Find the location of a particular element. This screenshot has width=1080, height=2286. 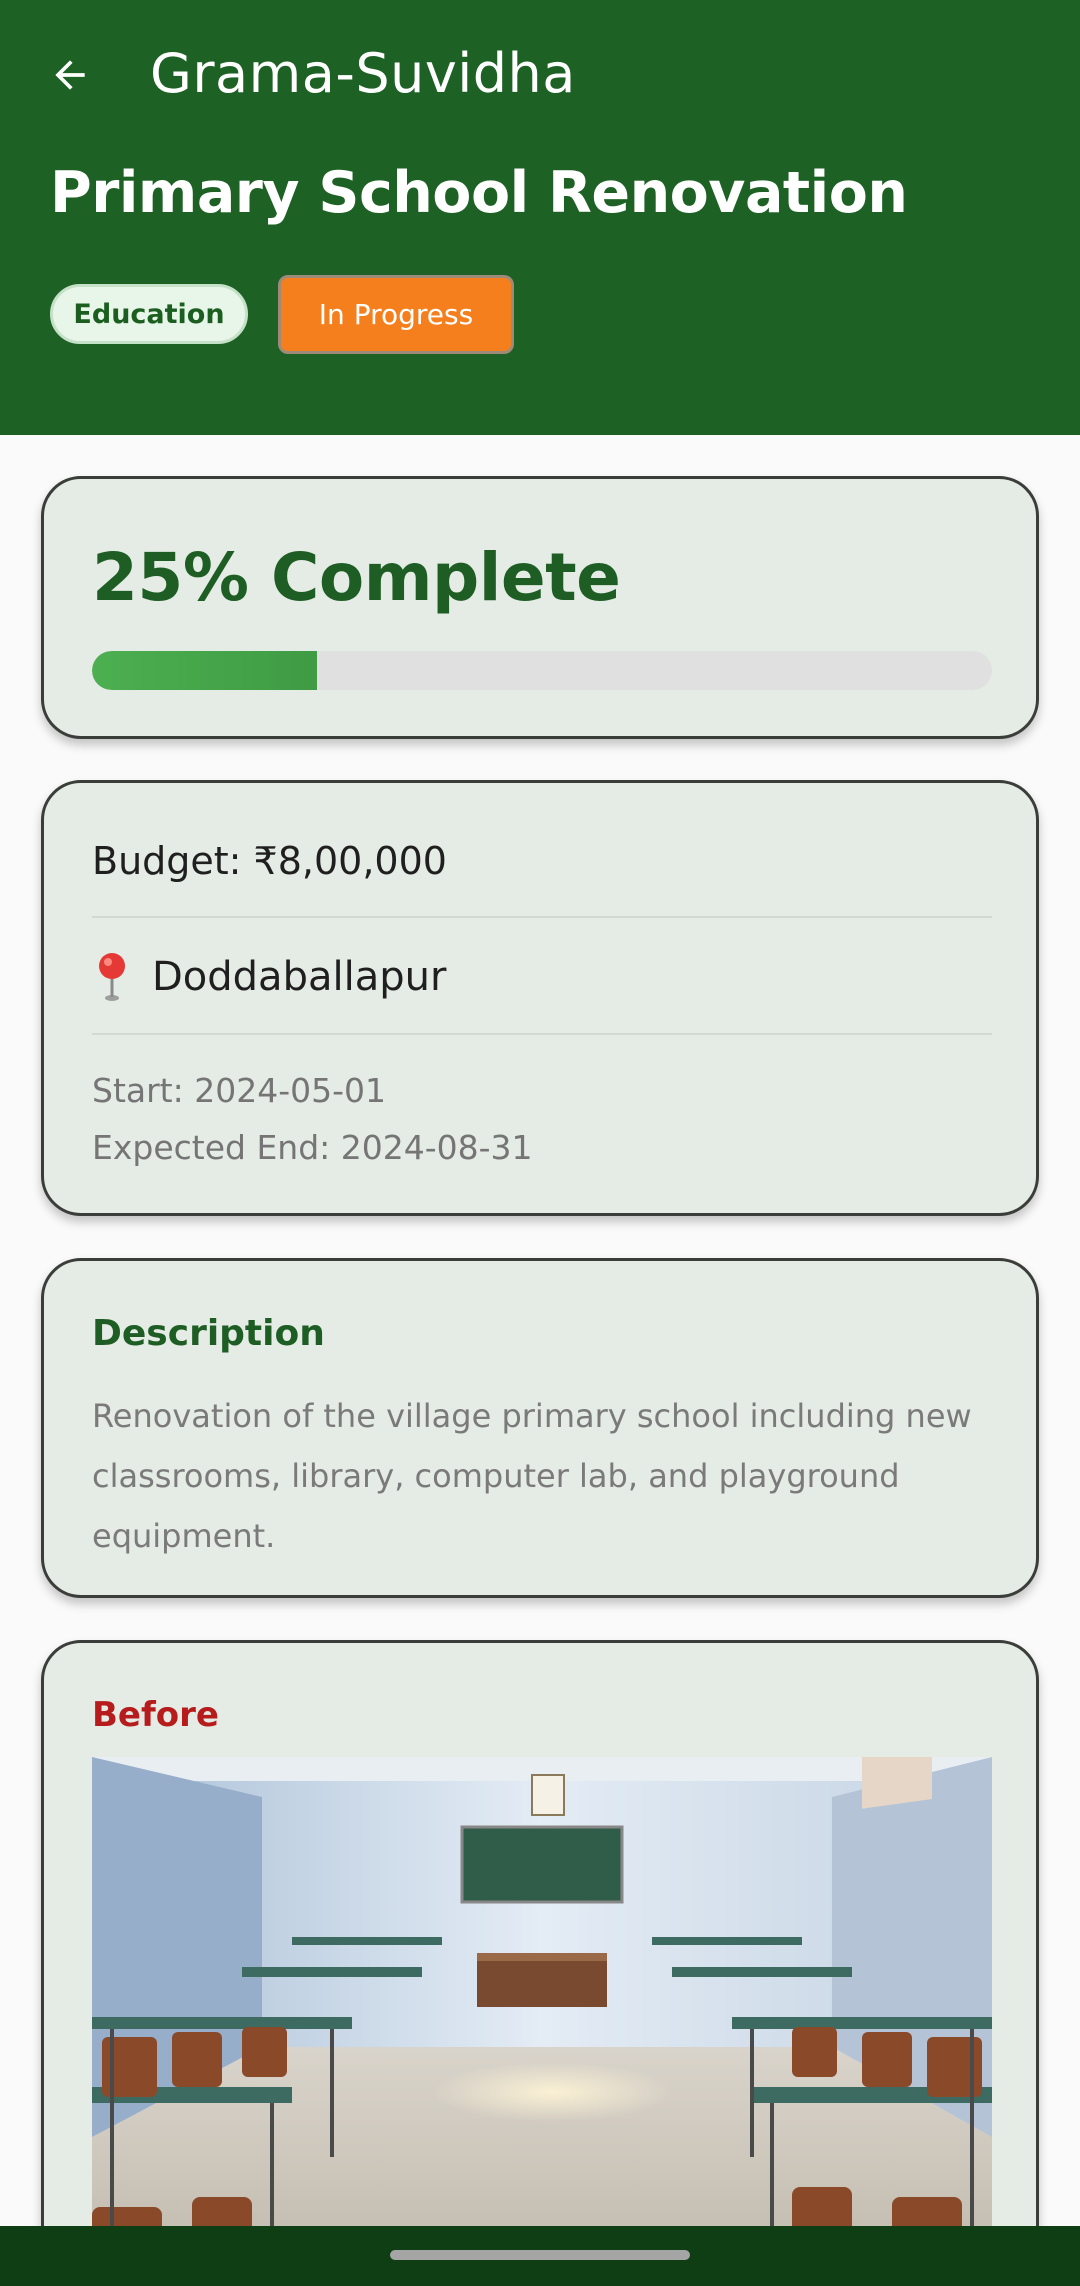

page-title: Primary School Renovation is located at coordinates (479, 193).